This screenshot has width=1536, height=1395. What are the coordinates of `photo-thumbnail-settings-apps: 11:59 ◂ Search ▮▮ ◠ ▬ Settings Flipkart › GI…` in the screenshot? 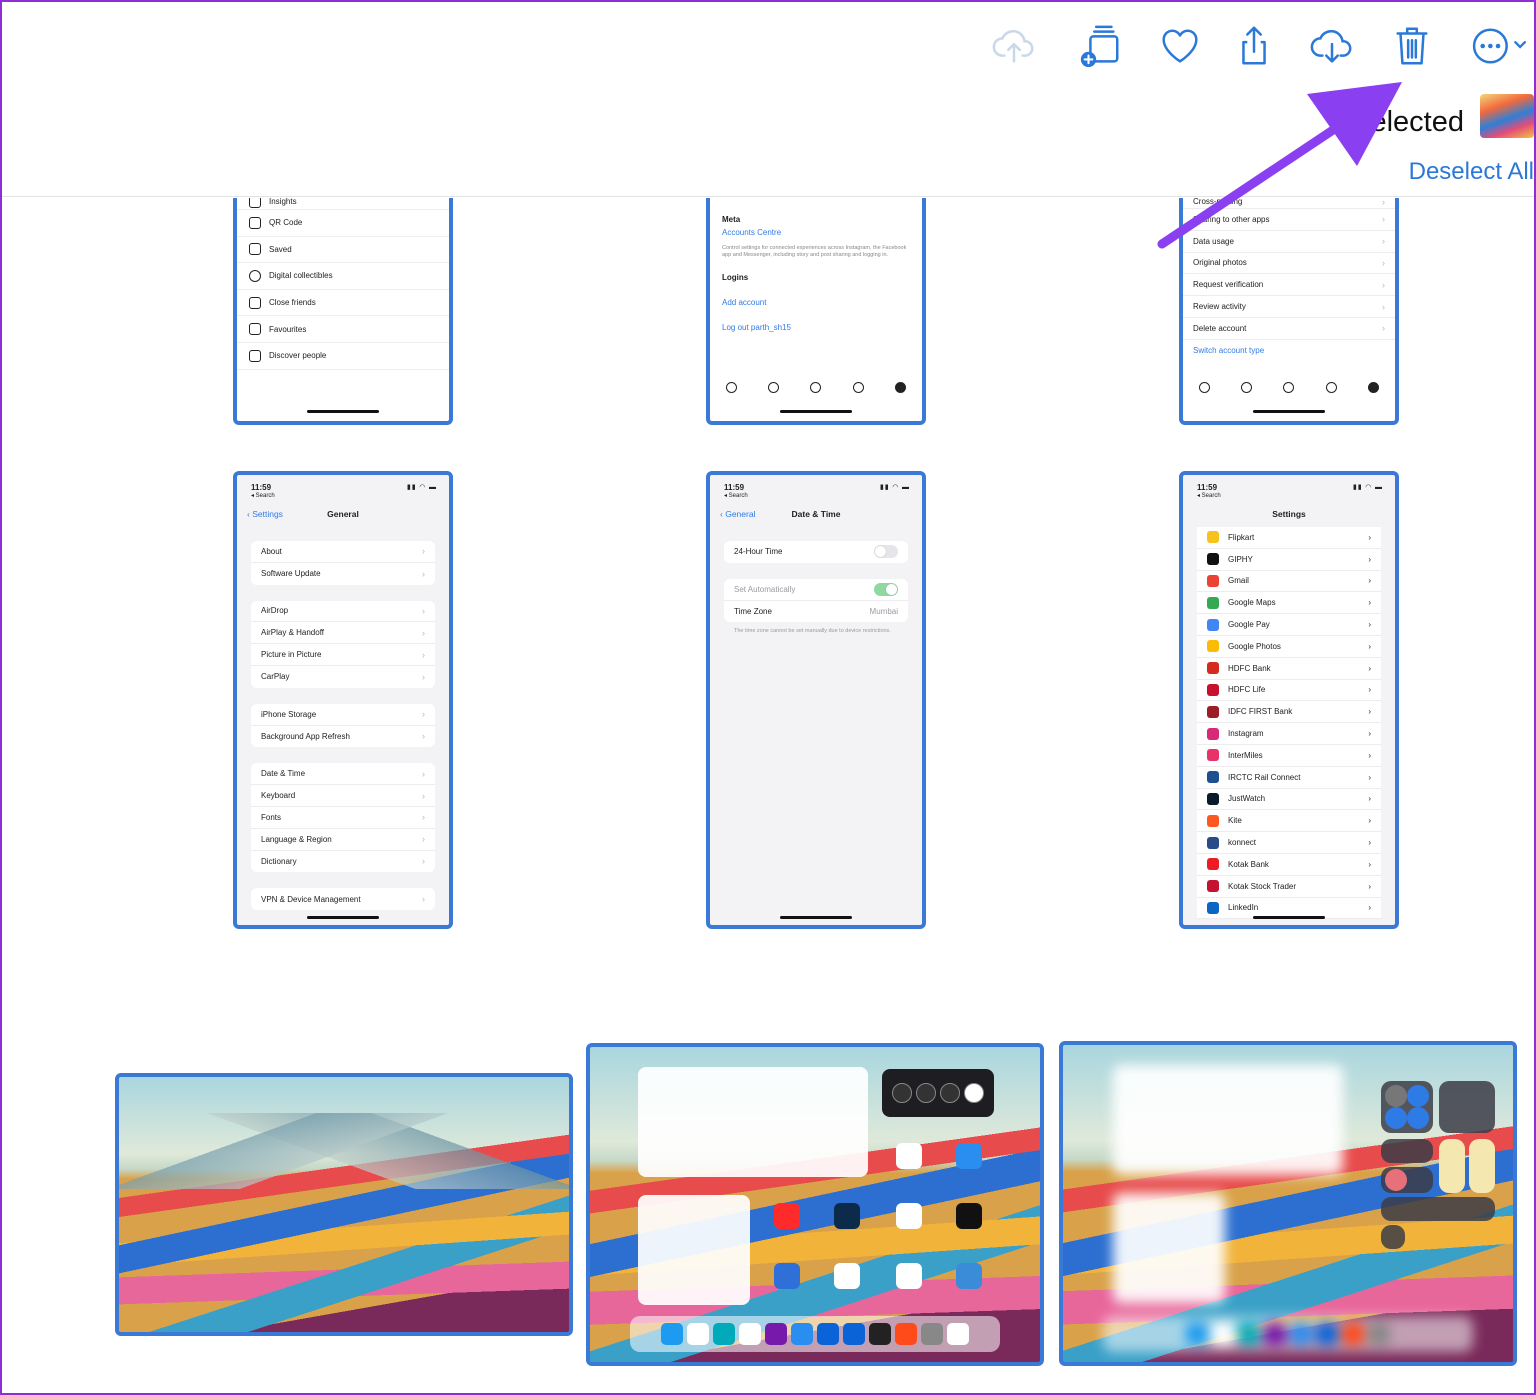 It's located at (1289, 700).